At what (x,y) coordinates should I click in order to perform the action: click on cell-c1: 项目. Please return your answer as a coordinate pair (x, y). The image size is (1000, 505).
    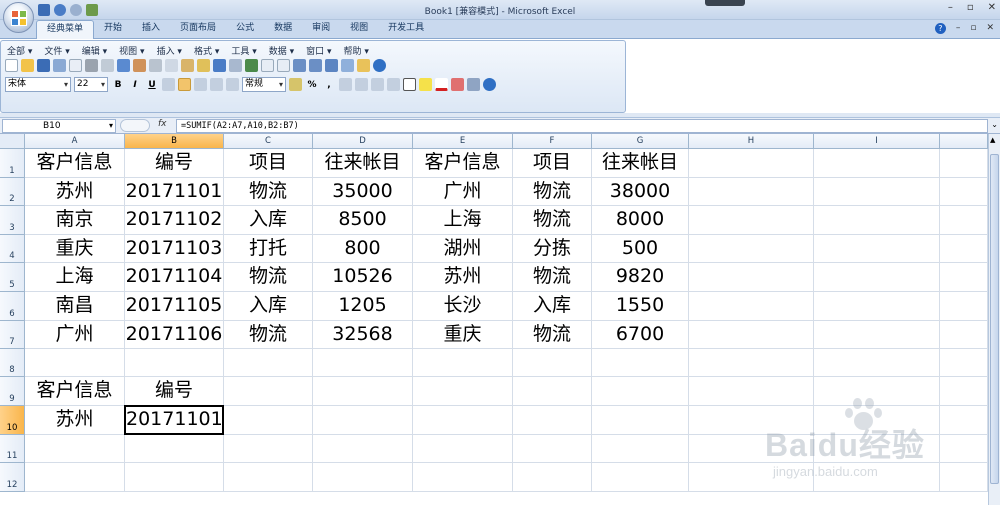
    Looking at the image, I should click on (268, 163).